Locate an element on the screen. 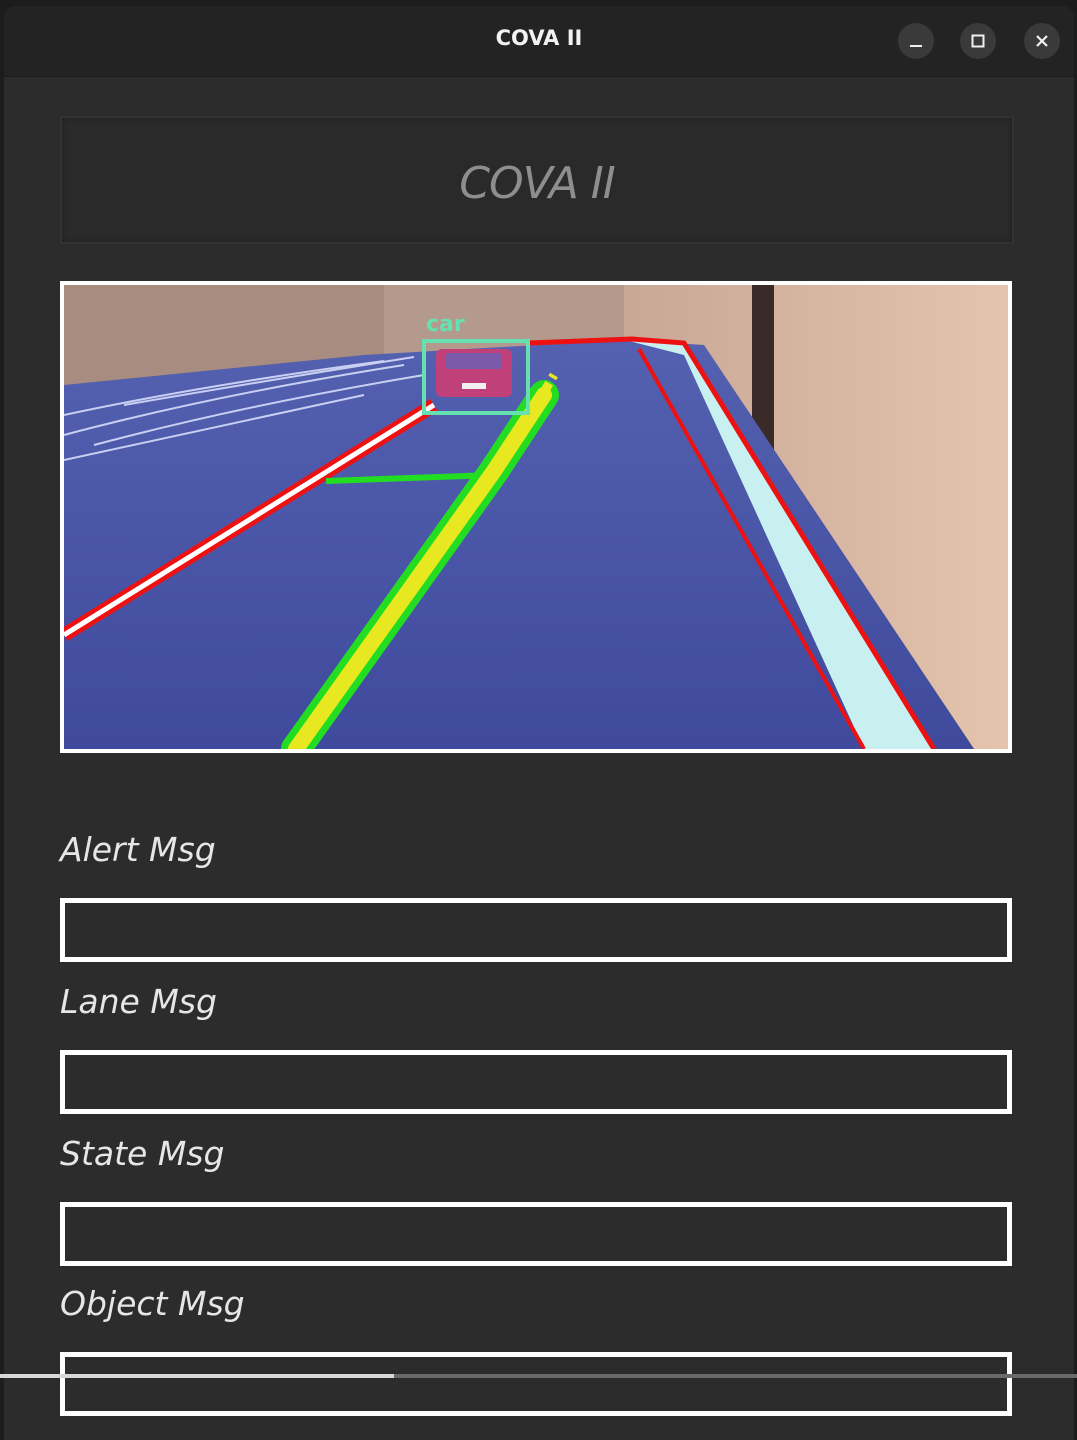 The width and height of the screenshot is (1077, 1440). object-msg-label: Object Msg is located at coordinates (152, 1303).